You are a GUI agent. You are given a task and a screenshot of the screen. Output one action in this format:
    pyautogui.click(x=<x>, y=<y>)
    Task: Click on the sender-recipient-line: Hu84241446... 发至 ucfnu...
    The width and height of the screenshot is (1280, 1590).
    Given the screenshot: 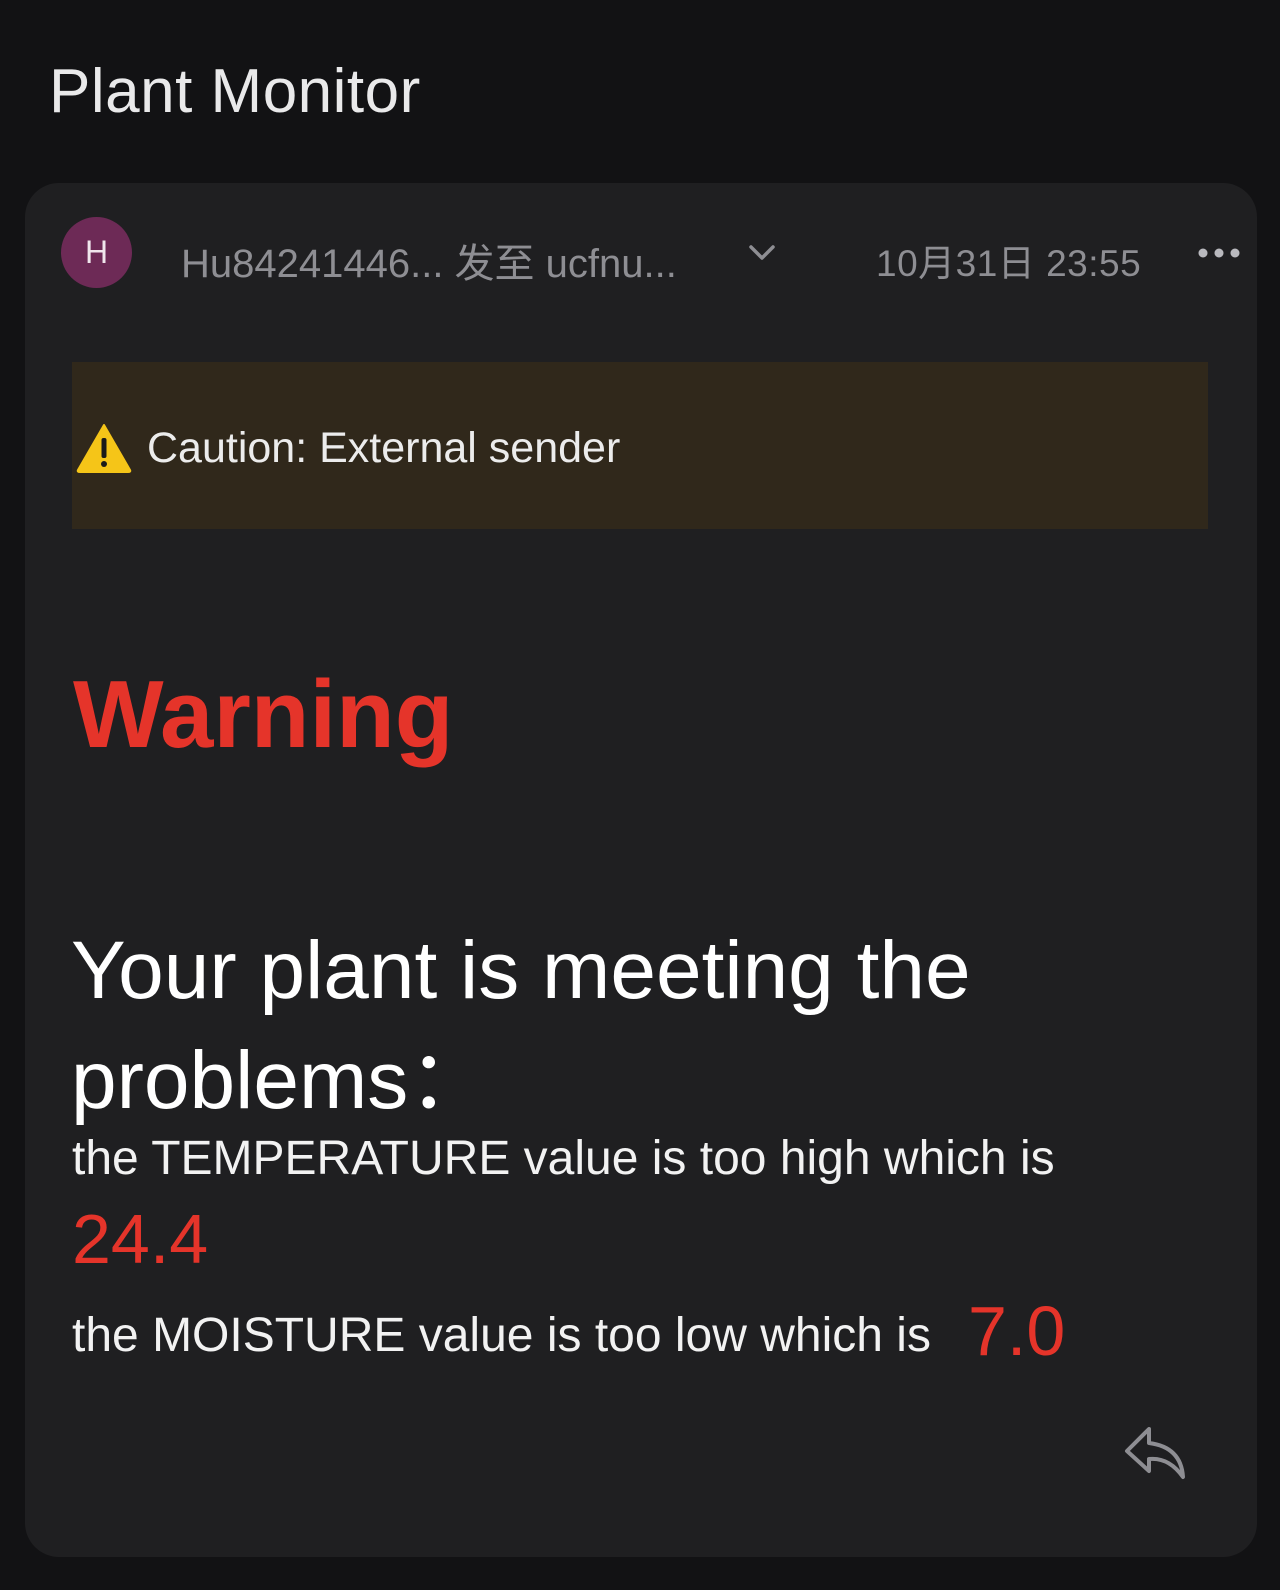 What is the action you would take?
    pyautogui.click(x=429, y=260)
    